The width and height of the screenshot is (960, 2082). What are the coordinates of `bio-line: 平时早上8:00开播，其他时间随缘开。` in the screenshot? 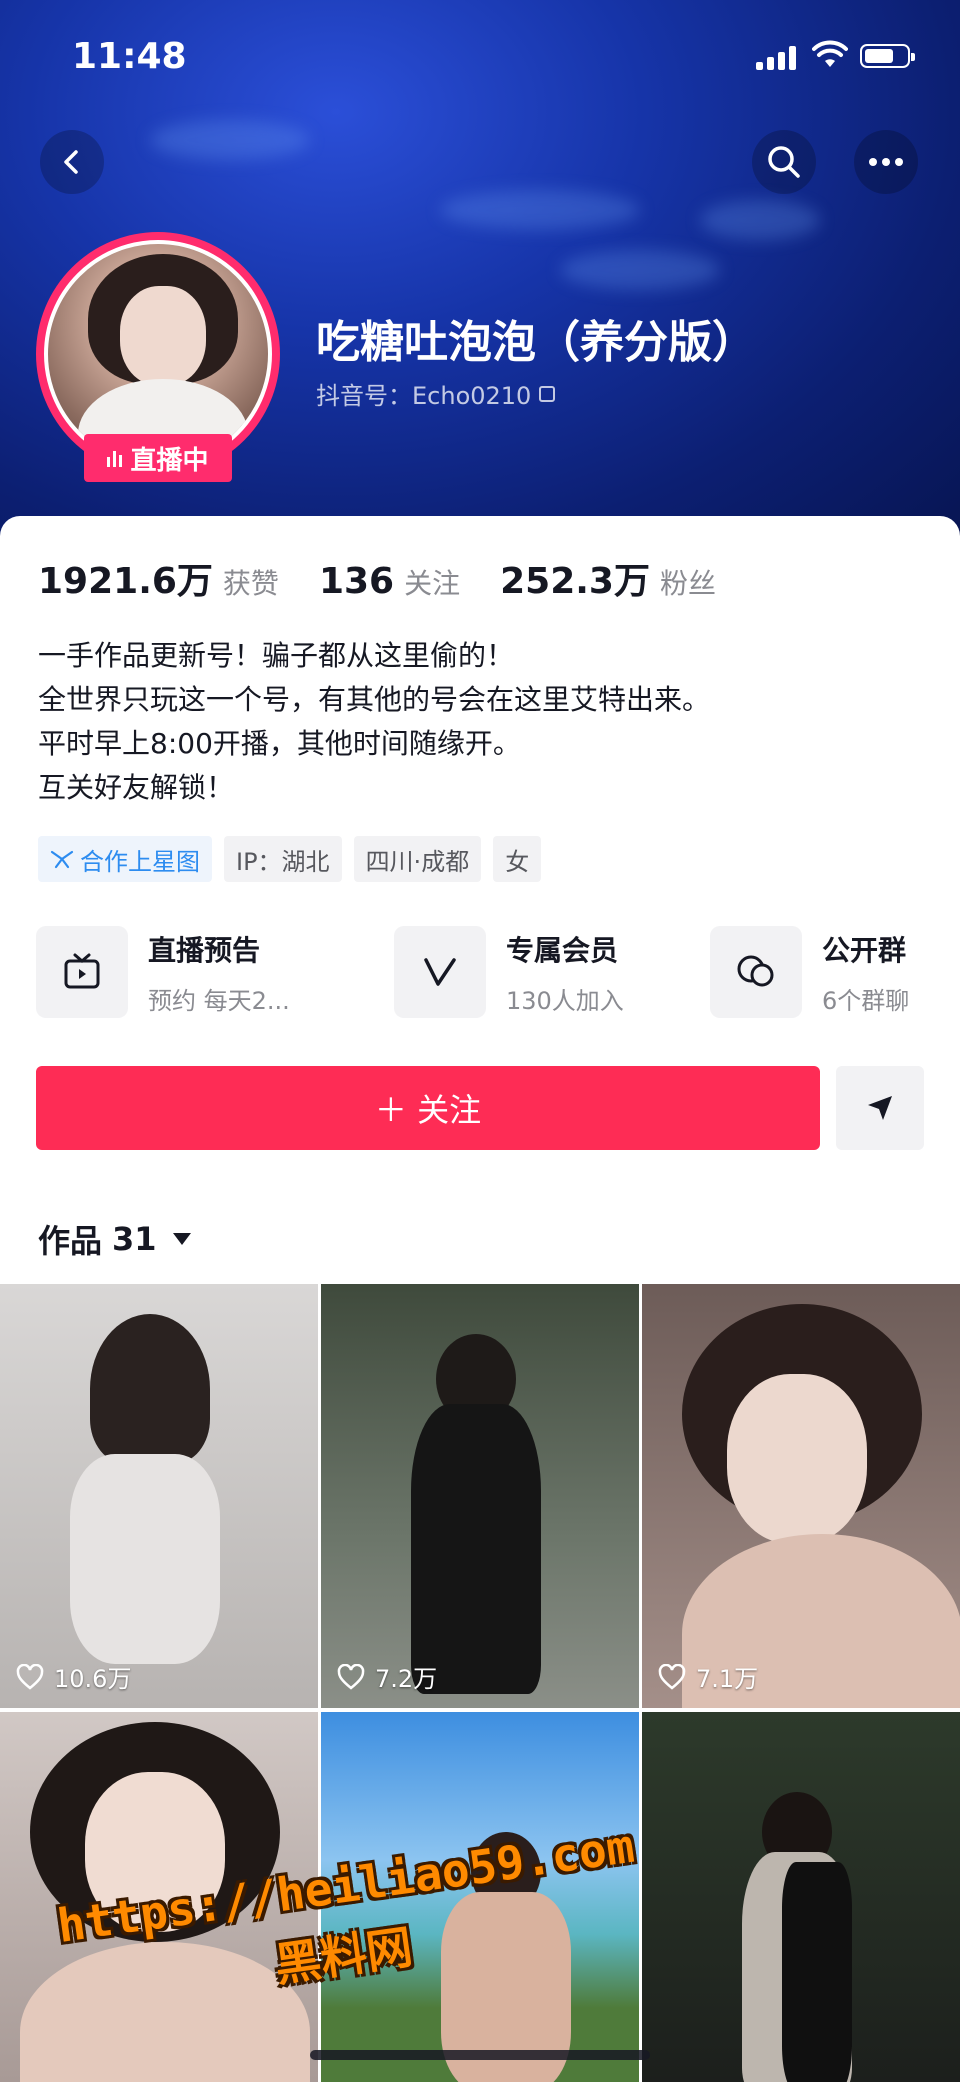 It's located at (279, 743).